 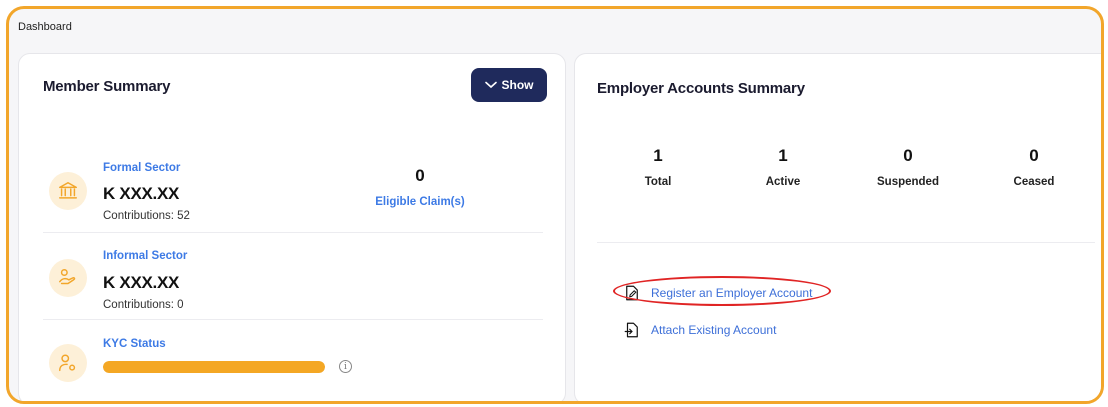 I want to click on stat-ceased: 0 Ceased, so click(x=1034, y=167).